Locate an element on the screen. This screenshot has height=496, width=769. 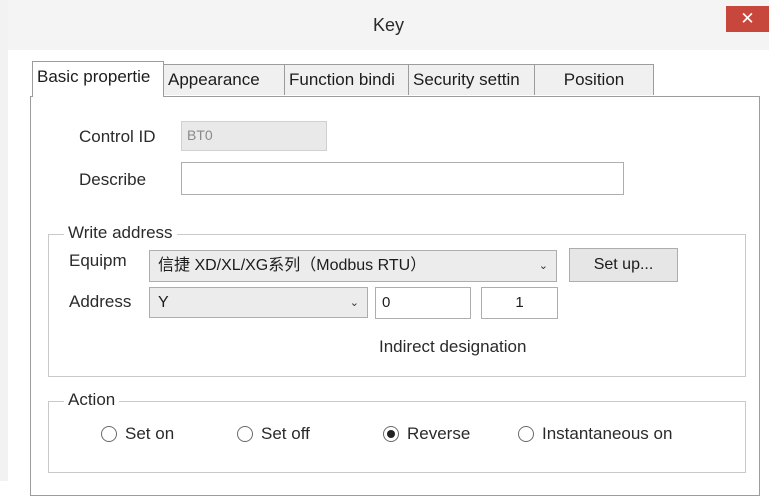
title-bar: Key ✕ is located at coordinates (388, 25).